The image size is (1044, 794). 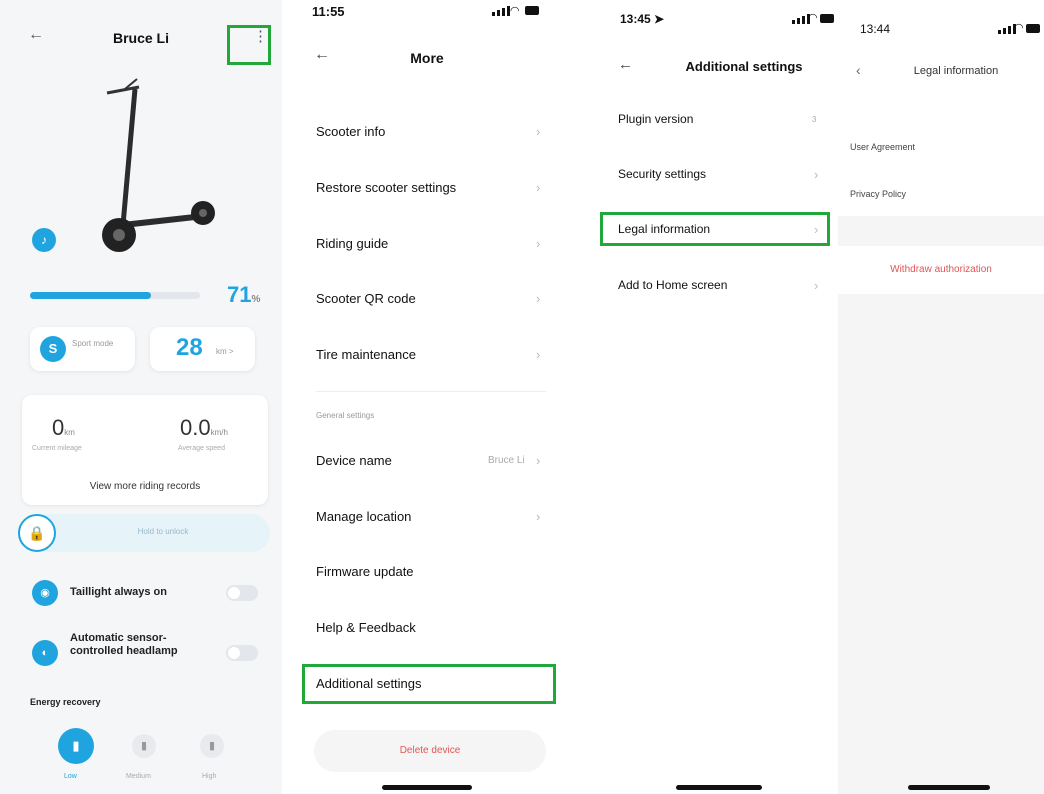 What do you see at coordinates (941, 171) in the screenshot?
I see `legal-list: User Agreement Privacy Policy` at bounding box center [941, 171].